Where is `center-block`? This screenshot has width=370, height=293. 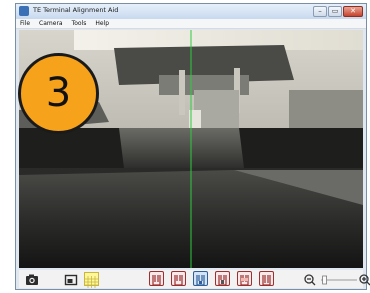 center-block is located at coordinates (181, 148).